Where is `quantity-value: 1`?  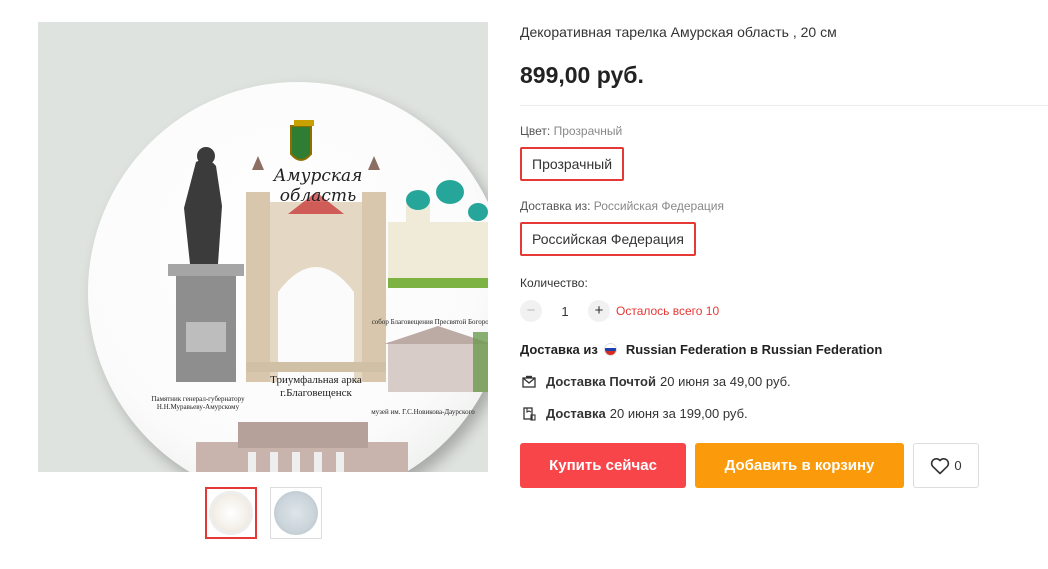
quantity-value: 1 is located at coordinates (565, 311).